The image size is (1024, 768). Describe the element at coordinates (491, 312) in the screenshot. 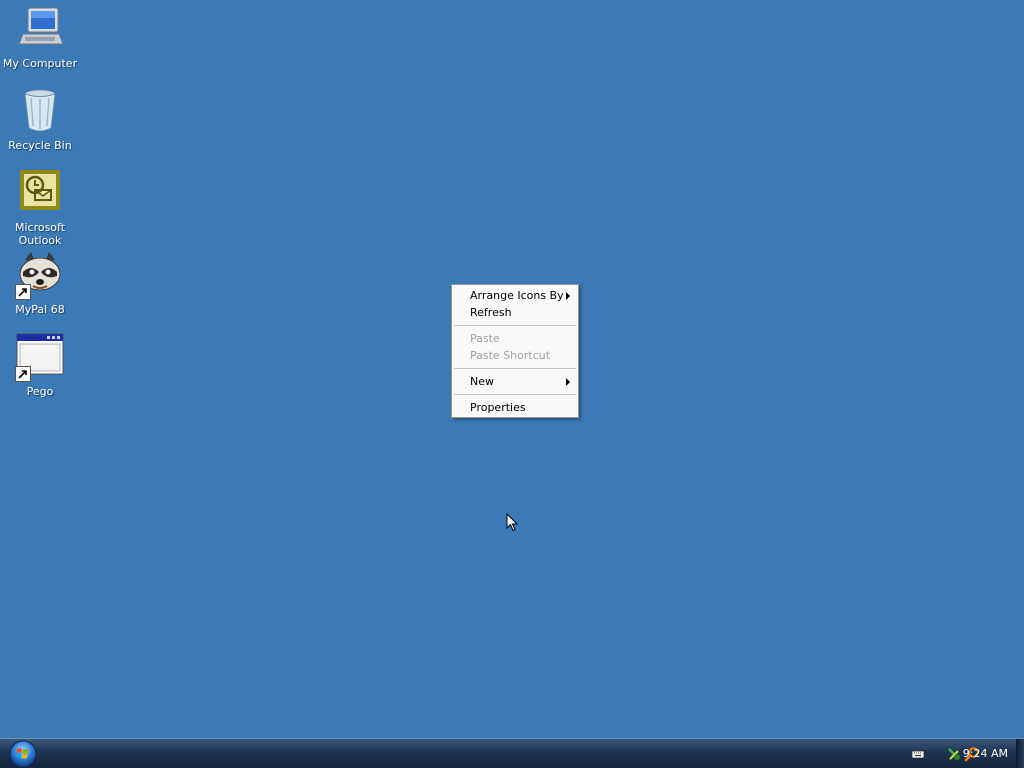

I see `menu-item-label: Refresh` at that location.